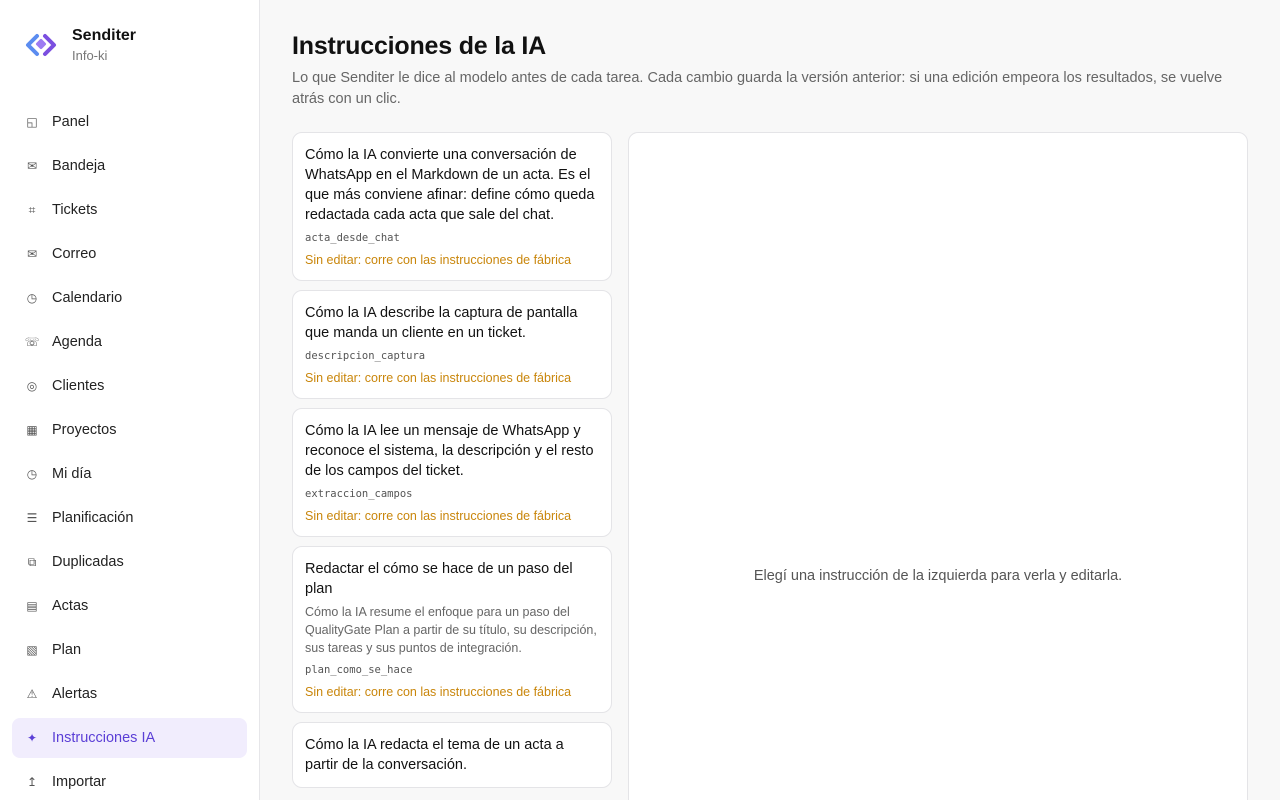  Describe the element at coordinates (70, 606) in the screenshot. I see `sidebar-item-label: Actas` at that location.